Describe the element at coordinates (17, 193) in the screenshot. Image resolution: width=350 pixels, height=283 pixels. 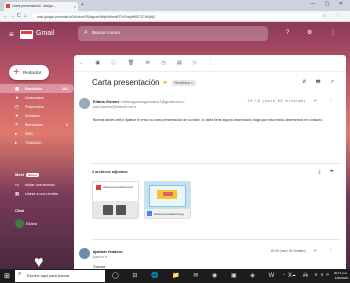
I see `keyboard-icon: ▦` at that location.